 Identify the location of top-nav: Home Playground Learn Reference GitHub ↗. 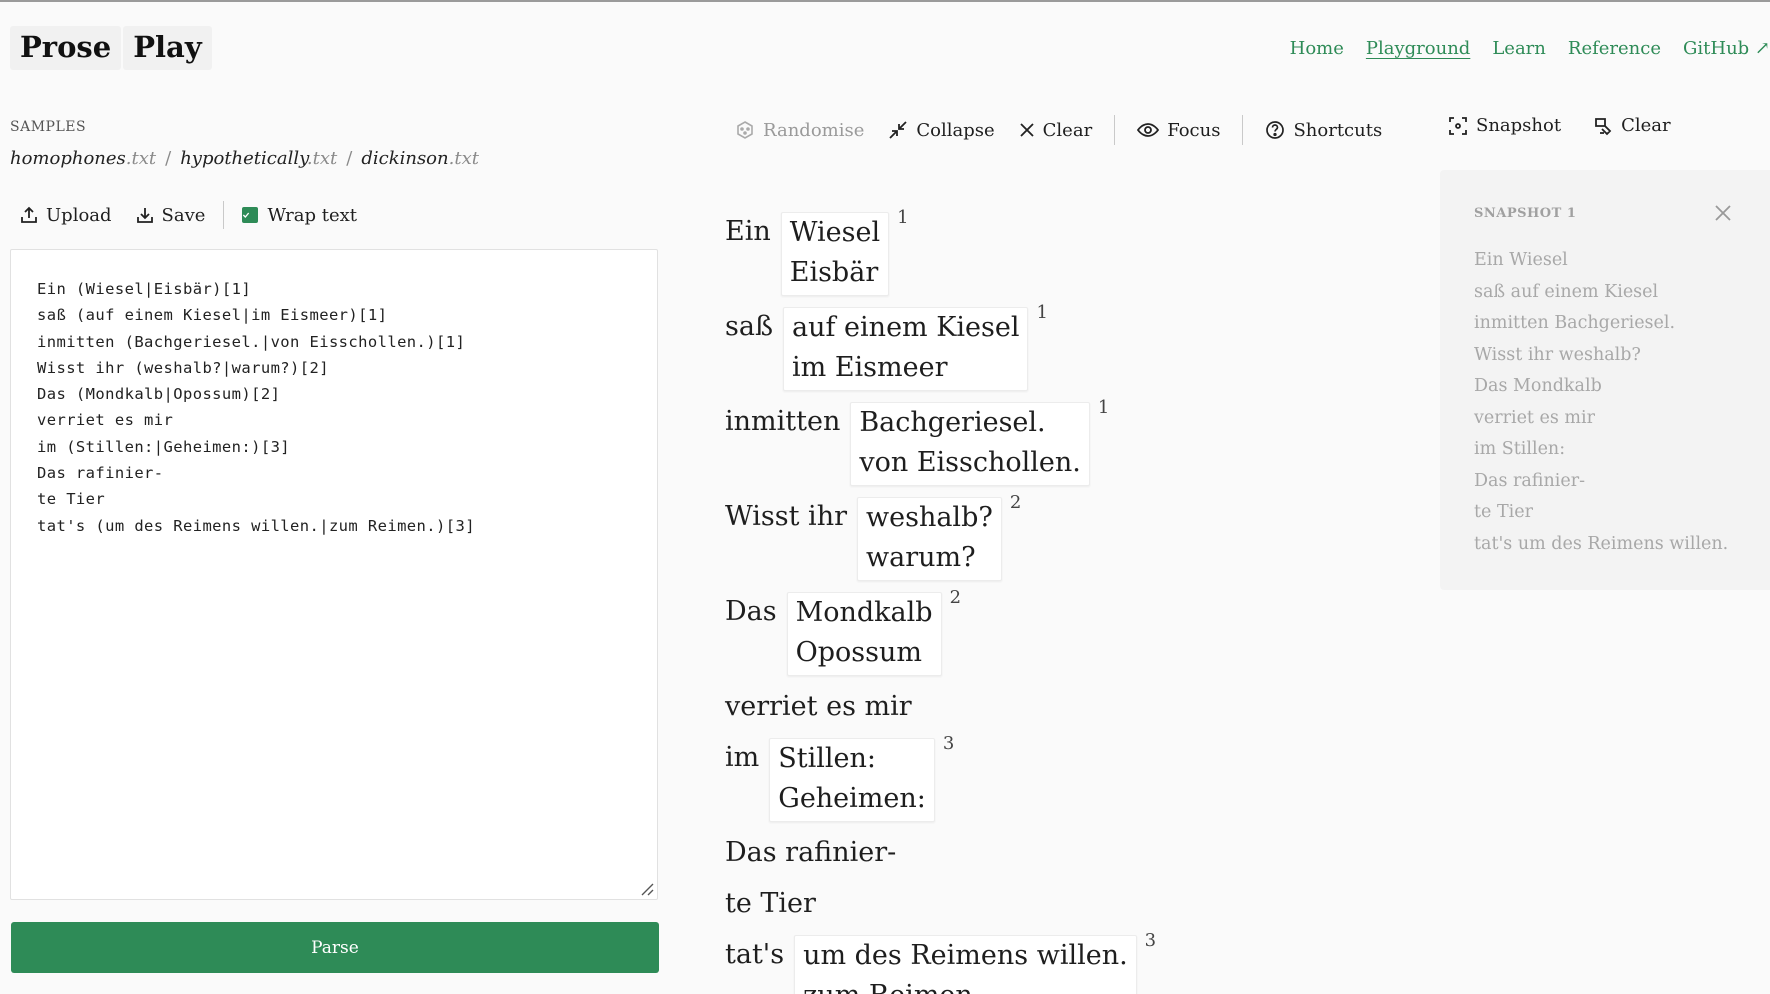
(1519, 48).